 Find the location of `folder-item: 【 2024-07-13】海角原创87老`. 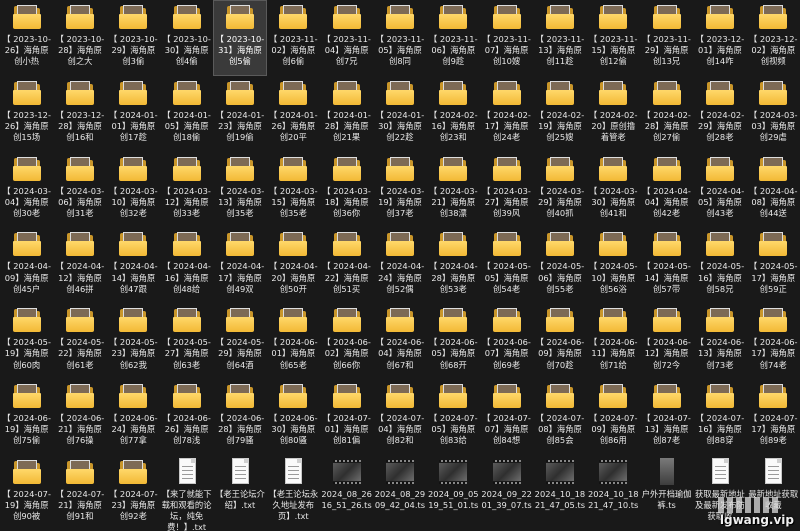

folder-item: 【 2024-07-13】海角原创87老 is located at coordinates (666, 417).